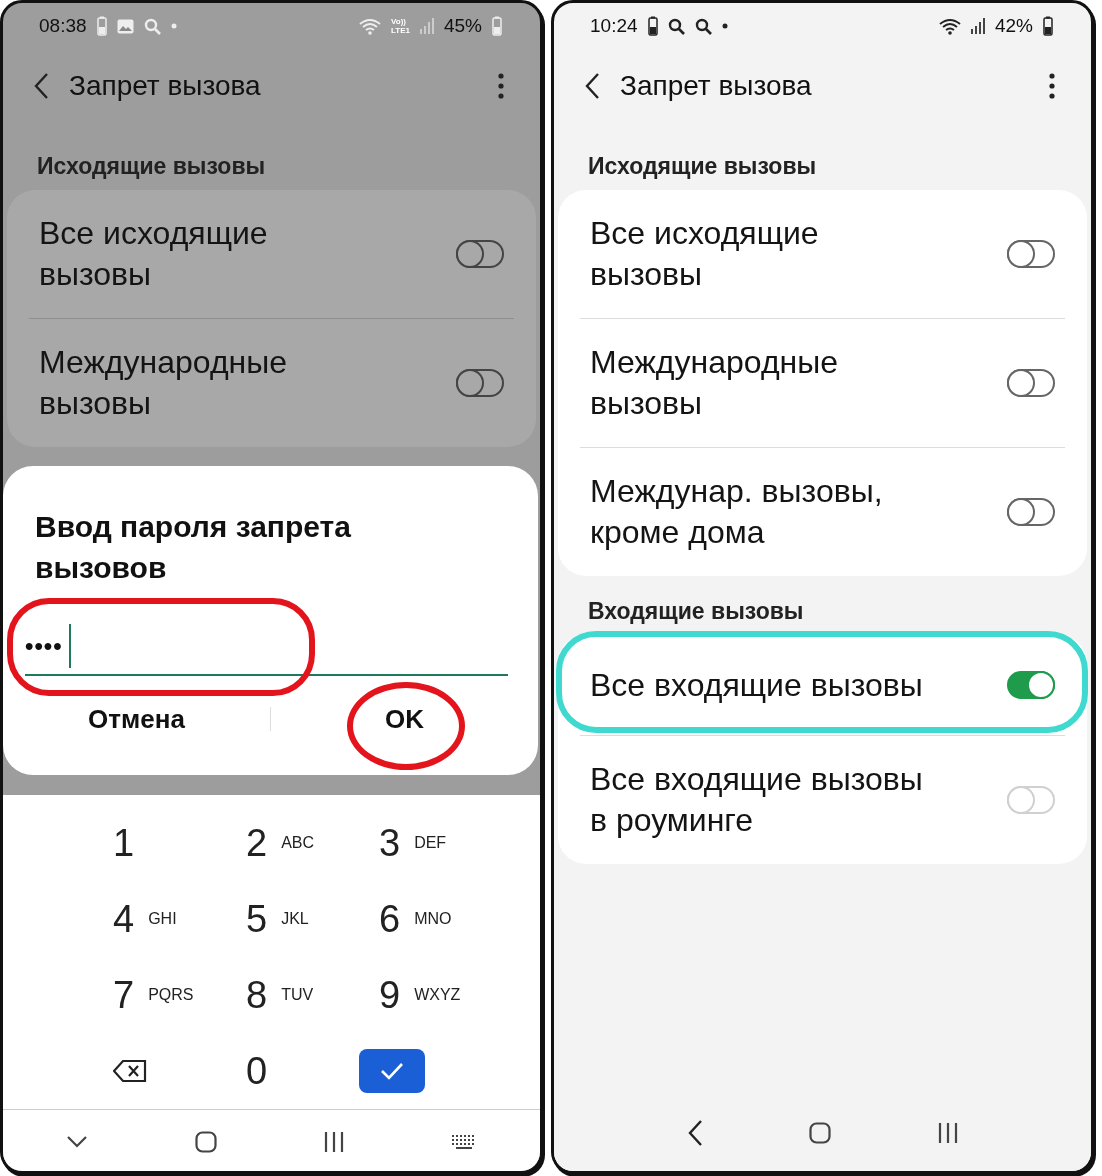 The height and width of the screenshot is (1176, 1102). Describe the element at coordinates (63, 26) in the screenshot. I see `status-time: 08:38` at that location.